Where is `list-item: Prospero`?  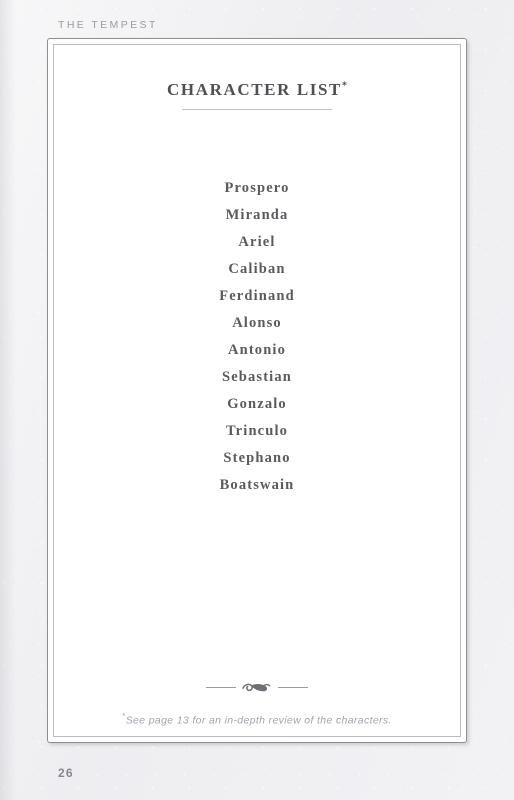
list-item: Prospero is located at coordinates (257, 188).